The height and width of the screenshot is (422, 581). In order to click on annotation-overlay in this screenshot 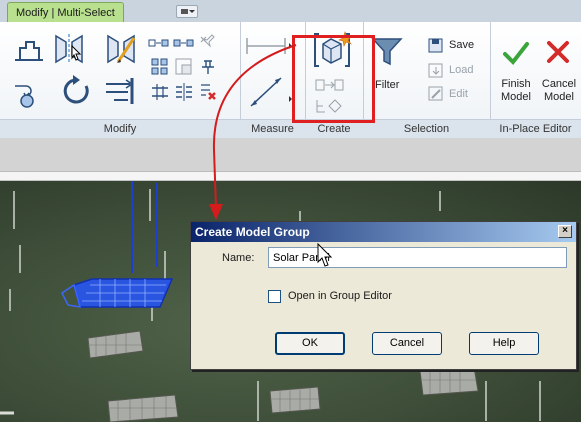, I will do `click(271, 155)`.